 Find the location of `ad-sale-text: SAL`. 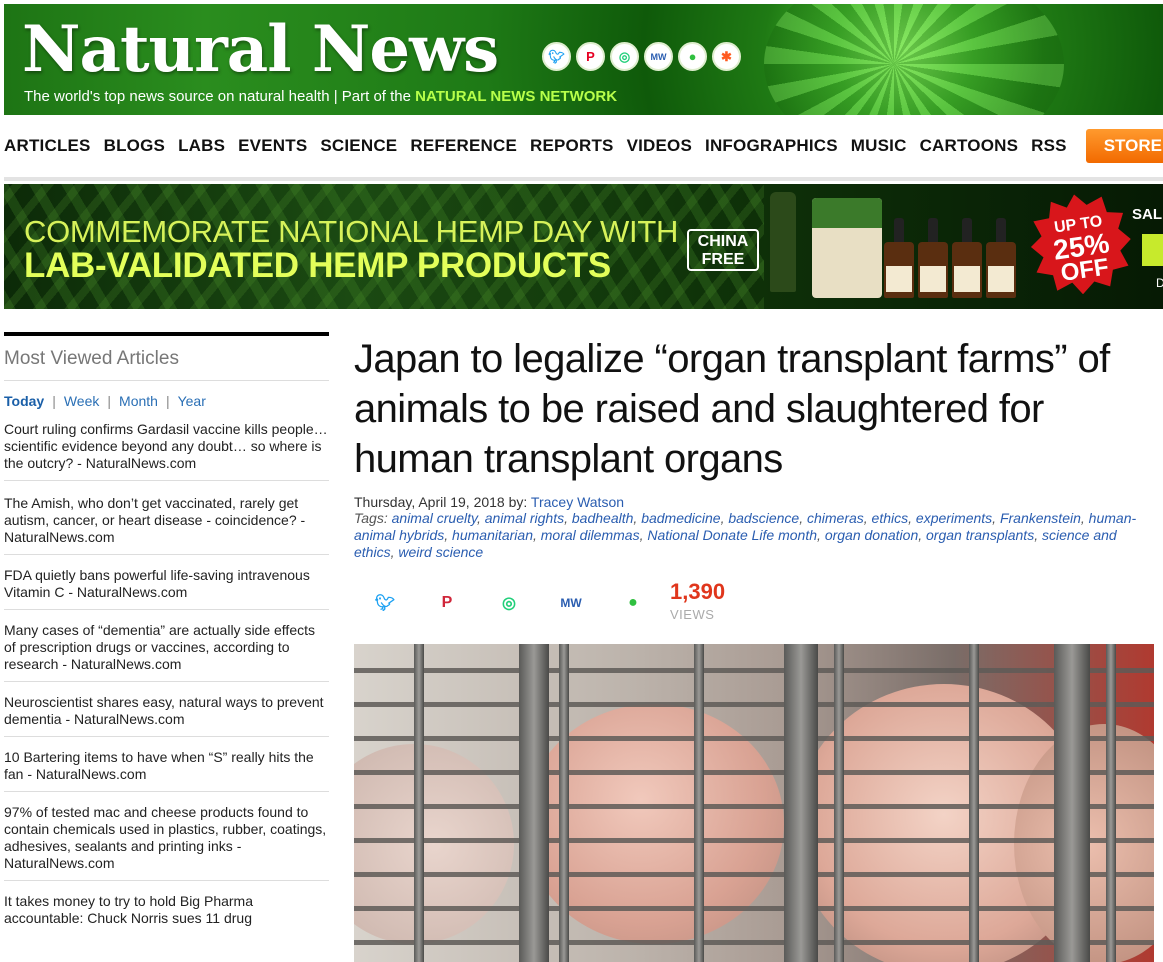

ad-sale-text: SAL is located at coordinates (1147, 214).